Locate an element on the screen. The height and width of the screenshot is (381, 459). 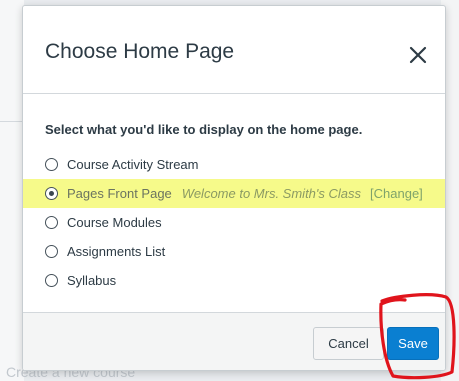
change-front-page-link: [Change] is located at coordinates (396, 193).